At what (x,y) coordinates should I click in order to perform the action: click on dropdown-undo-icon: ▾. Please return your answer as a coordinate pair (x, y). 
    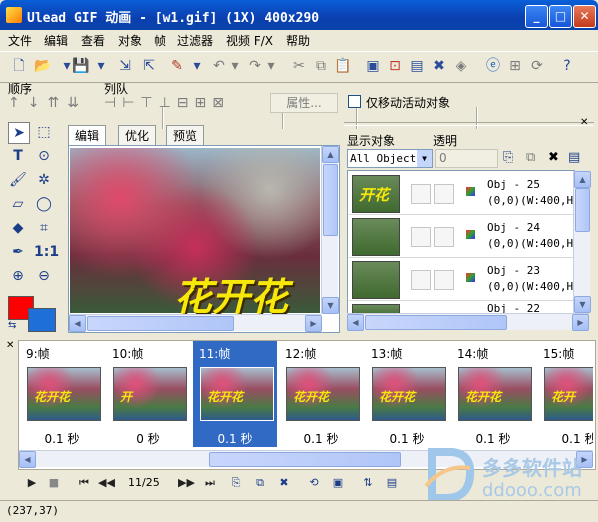
    Looking at the image, I should click on (235, 66).